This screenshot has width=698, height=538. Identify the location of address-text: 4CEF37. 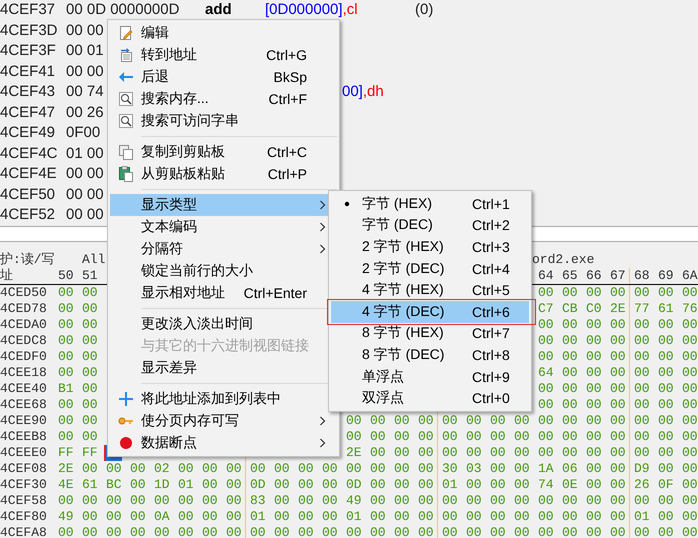
(28, 10).